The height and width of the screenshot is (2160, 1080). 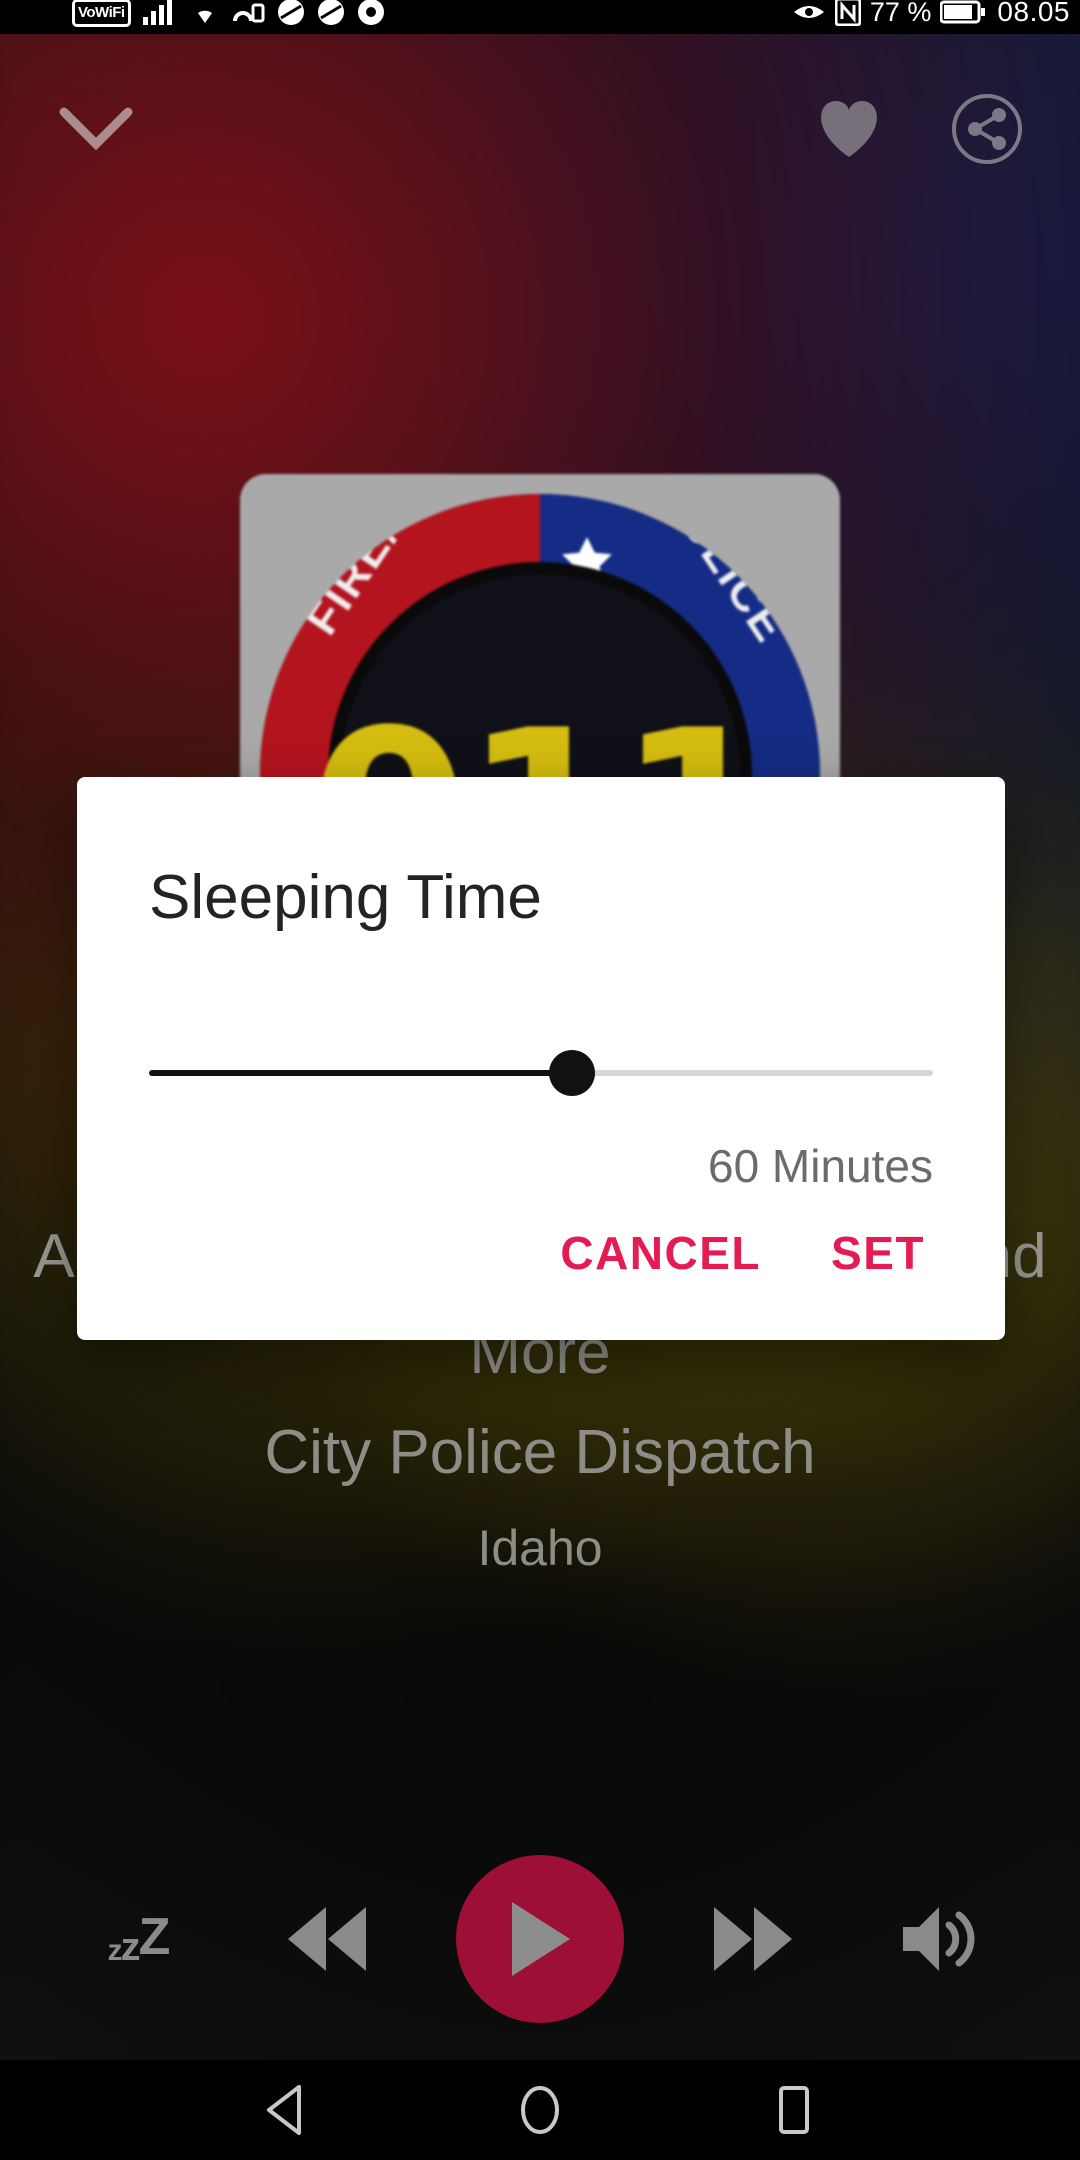 I want to click on rewind-icon, so click(x=327, y=1939).